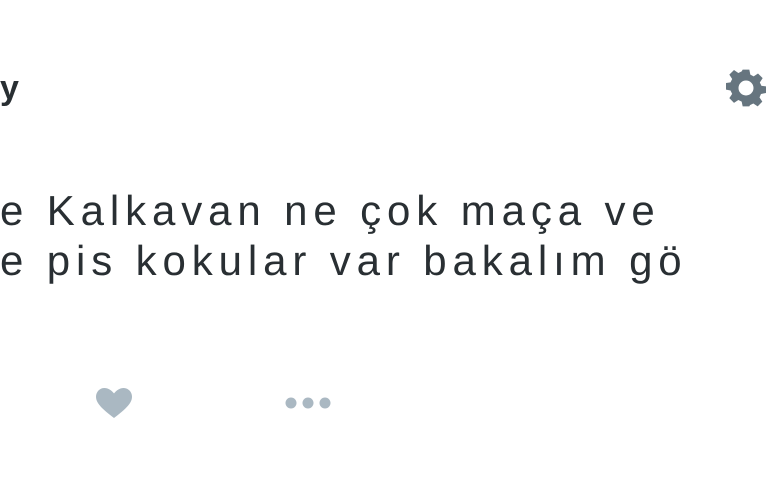 The height and width of the screenshot is (485, 770). What do you see at coordinates (308, 403) in the screenshot?
I see `more-icon` at bounding box center [308, 403].